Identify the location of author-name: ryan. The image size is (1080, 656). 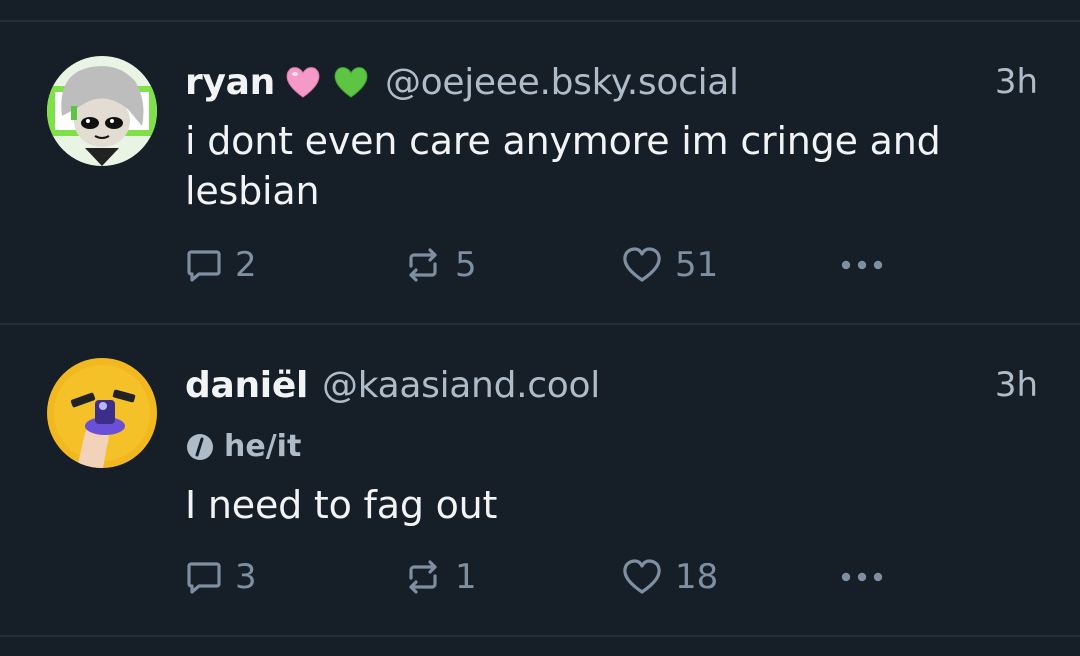
(230, 82).